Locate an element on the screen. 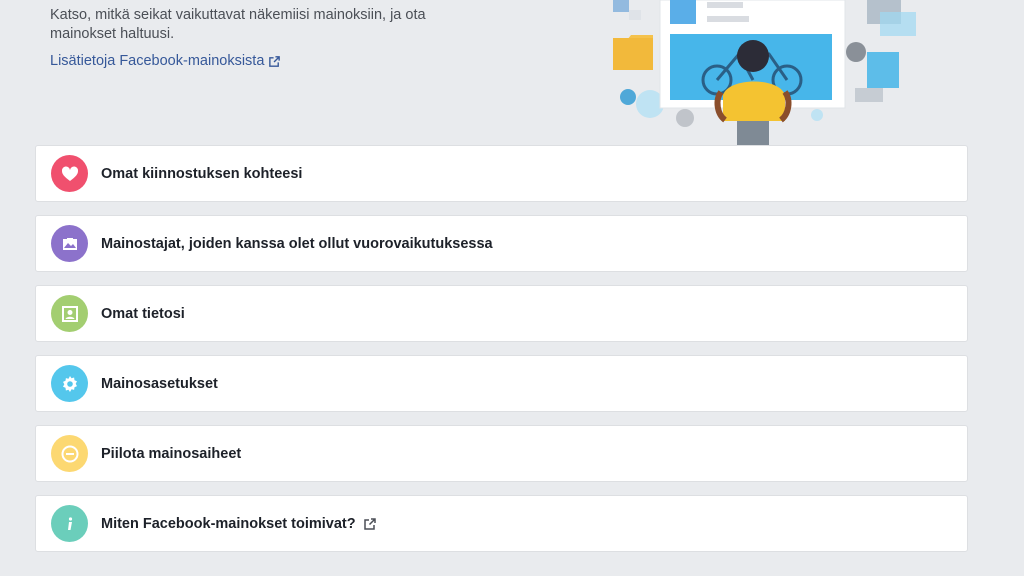  minus-icon is located at coordinates (69, 453).